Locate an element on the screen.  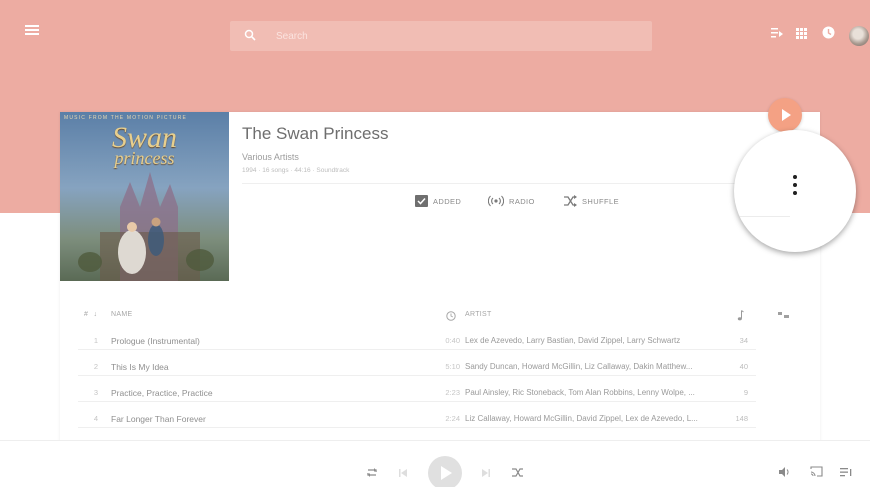
top-app-bar is located at coordinates (435, 29).